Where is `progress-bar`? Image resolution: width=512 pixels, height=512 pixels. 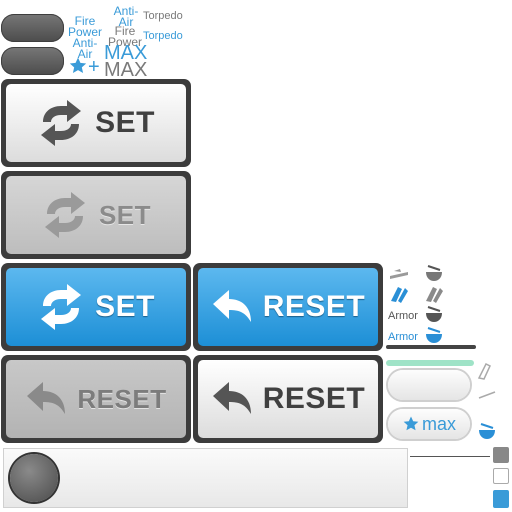 progress-bar is located at coordinates (430, 363).